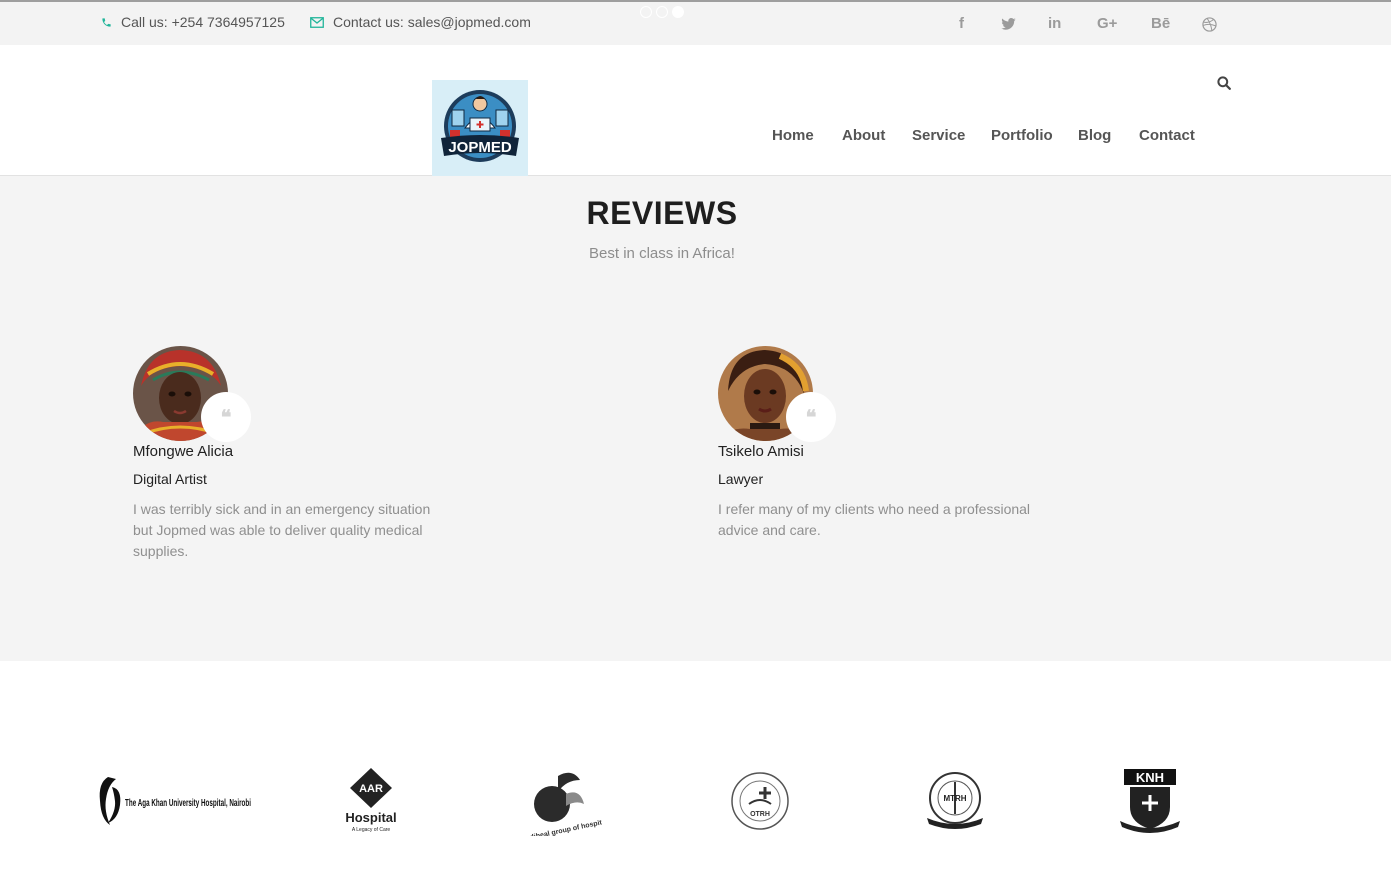 The image size is (1391, 877). Describe the element at coordinates (1160, 23) in the screenshot. I see `behance-icon: Bē` at that location.